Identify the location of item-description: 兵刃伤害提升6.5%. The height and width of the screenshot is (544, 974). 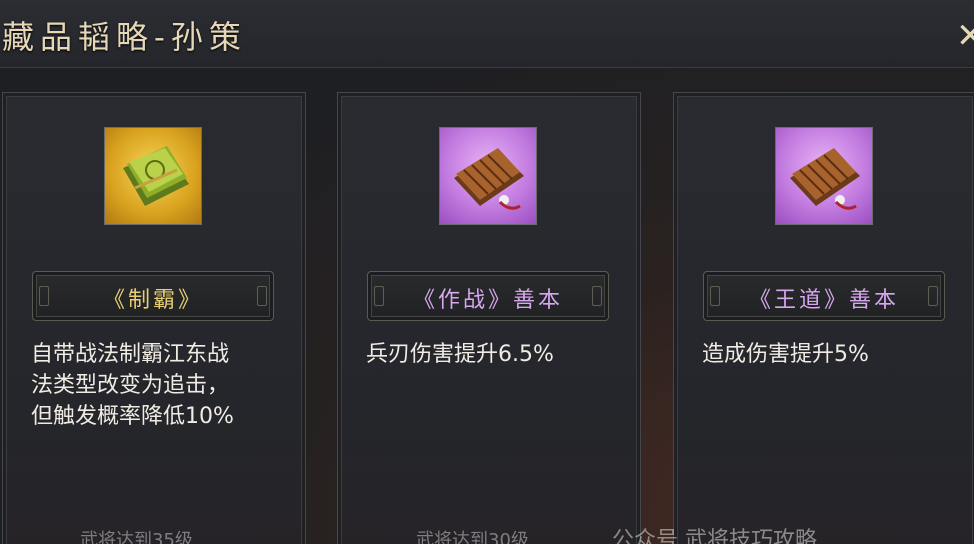
(491, 354).